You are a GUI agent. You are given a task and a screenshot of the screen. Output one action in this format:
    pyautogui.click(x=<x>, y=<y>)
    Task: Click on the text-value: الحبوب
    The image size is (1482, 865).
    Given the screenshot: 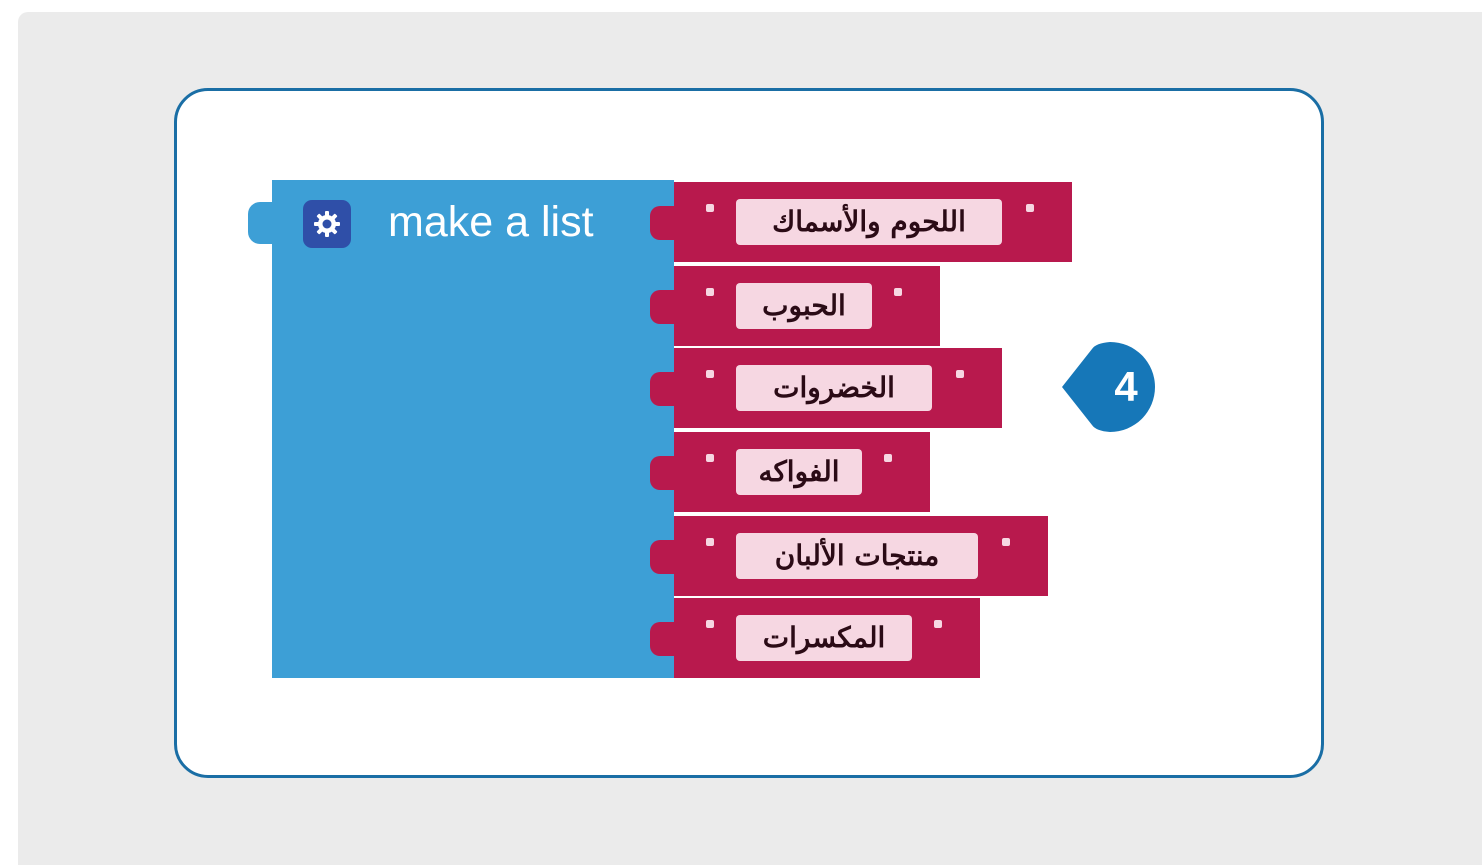 What is the action you would take?
    pyautogui.click(x=804, y=306)
    